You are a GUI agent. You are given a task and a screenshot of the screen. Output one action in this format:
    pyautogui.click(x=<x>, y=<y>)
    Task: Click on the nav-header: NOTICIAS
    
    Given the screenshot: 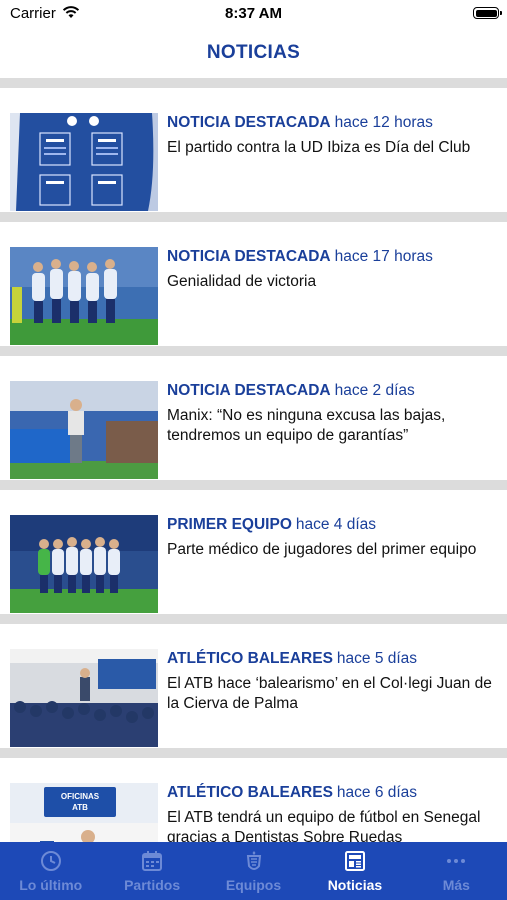 What is the action you would take?
    pyautogui.click(x=253, y=53)
    